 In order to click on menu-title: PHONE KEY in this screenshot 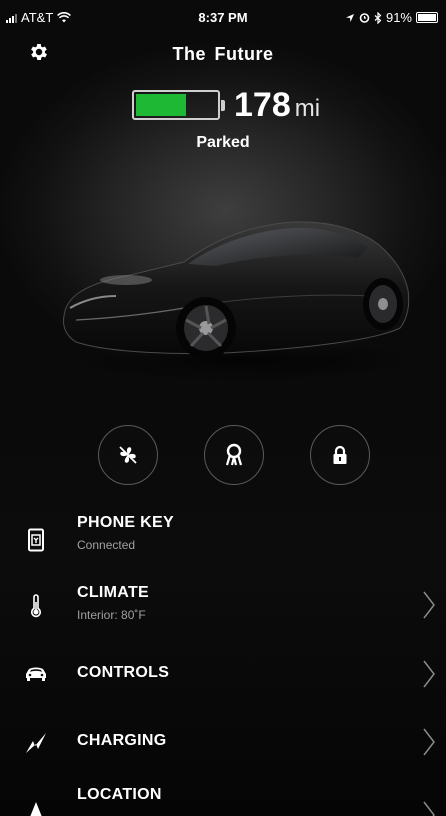, I will do `click(125, 522)`.